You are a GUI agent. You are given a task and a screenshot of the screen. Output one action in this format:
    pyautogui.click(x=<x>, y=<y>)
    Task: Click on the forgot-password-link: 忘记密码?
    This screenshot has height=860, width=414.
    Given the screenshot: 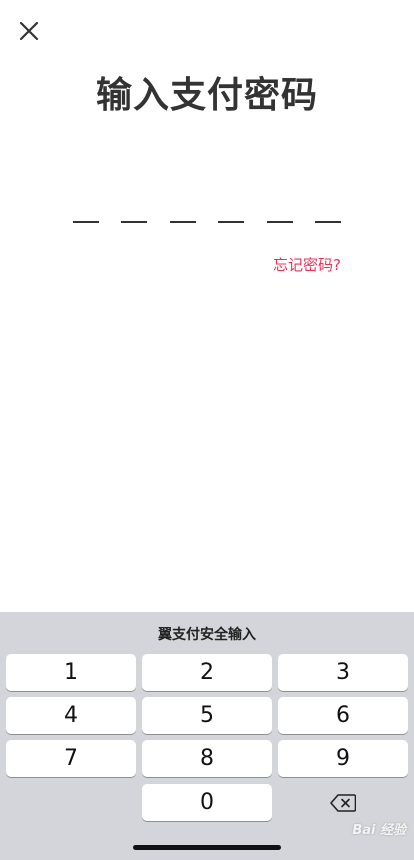 What is the action you would take?
    pyautogui.click(x=307, y=264)
    